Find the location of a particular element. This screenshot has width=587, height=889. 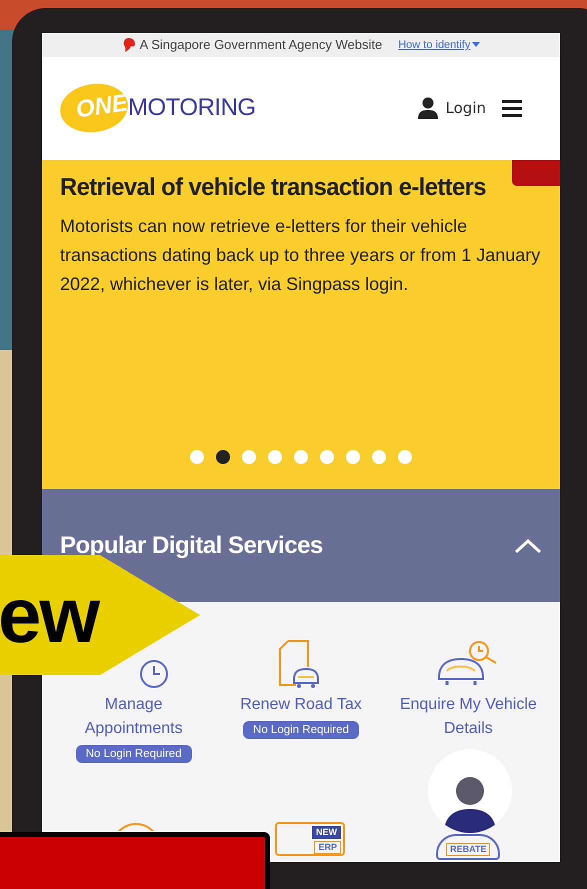

car-rebate-icon: REBATE is located at coordinates (468, 847).